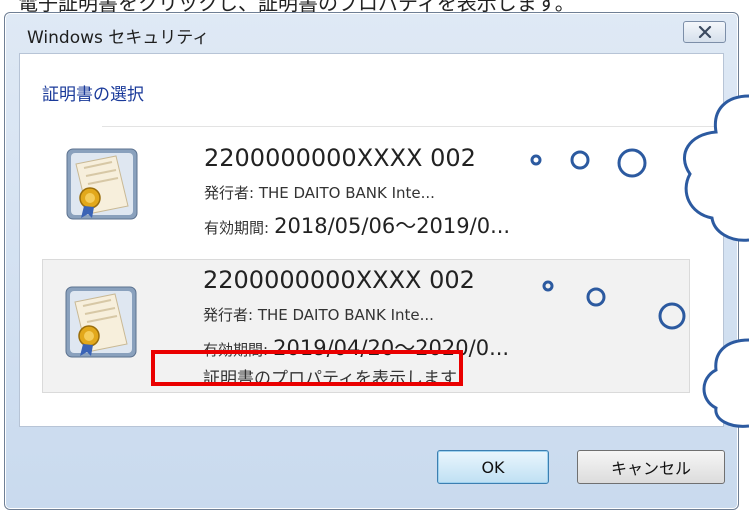 This screenshot has height=517, width=749. What do you see at coordinates (93, 95) in the screenshot?
I see `section-title: 証明書の選択` at bounding box center [93, 95].